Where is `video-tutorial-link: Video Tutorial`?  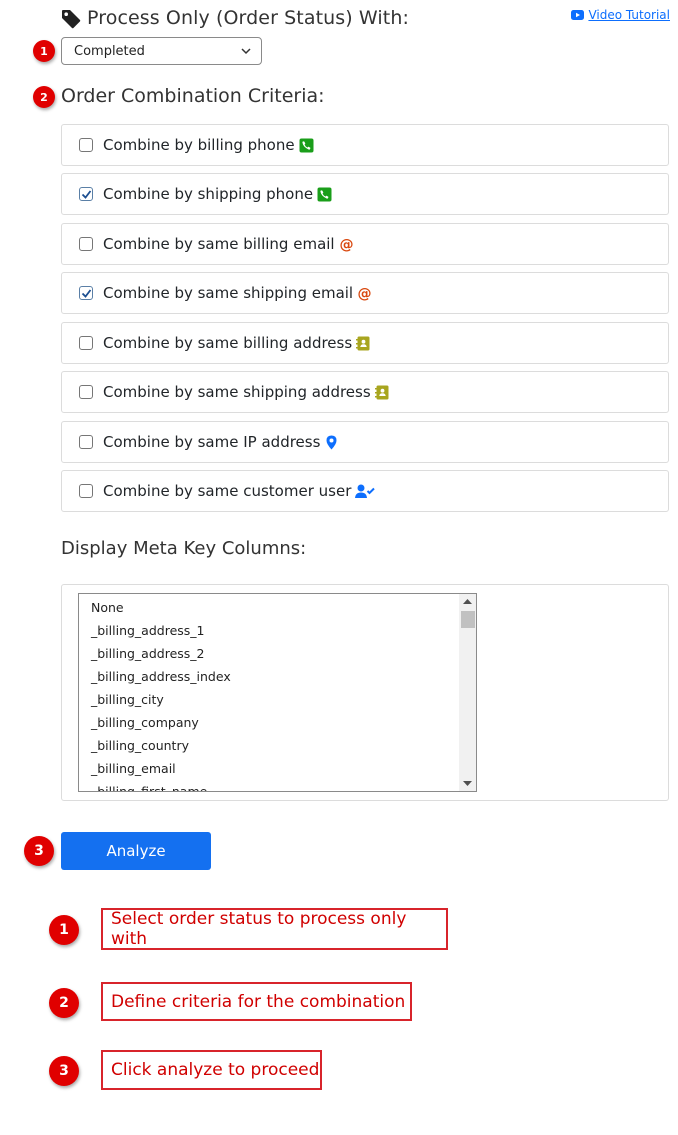
video-tutorial-link: Video Tutorial is located at coordinates (620, 15).